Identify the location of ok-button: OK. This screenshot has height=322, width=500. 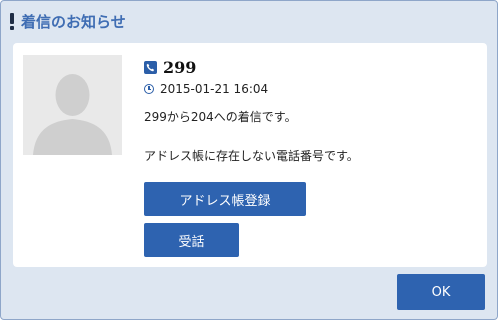
(441, 292).